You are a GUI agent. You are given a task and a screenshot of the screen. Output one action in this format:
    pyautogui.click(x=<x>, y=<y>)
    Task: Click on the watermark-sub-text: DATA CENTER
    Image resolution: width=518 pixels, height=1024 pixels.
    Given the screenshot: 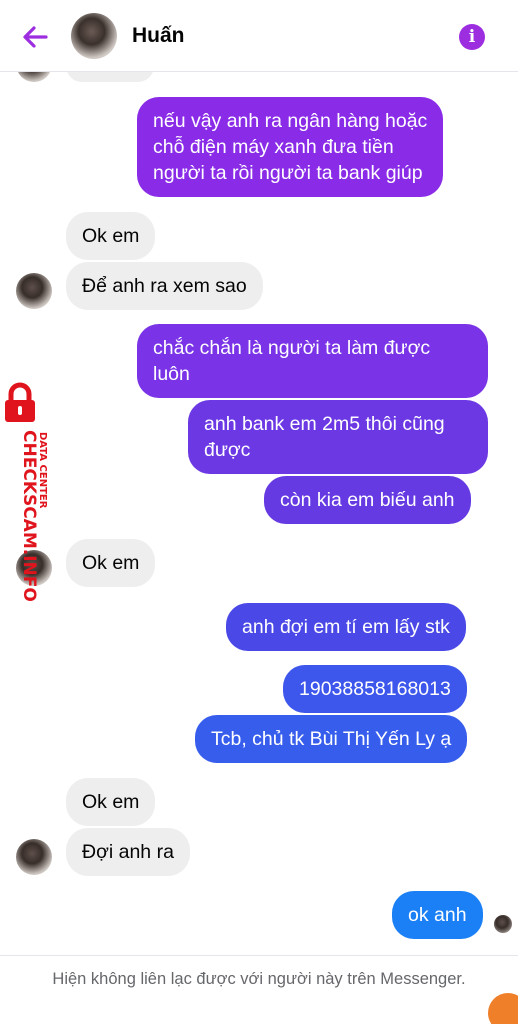 What is the action you would take?
    pyautogui.click(x=42, y=470)
    